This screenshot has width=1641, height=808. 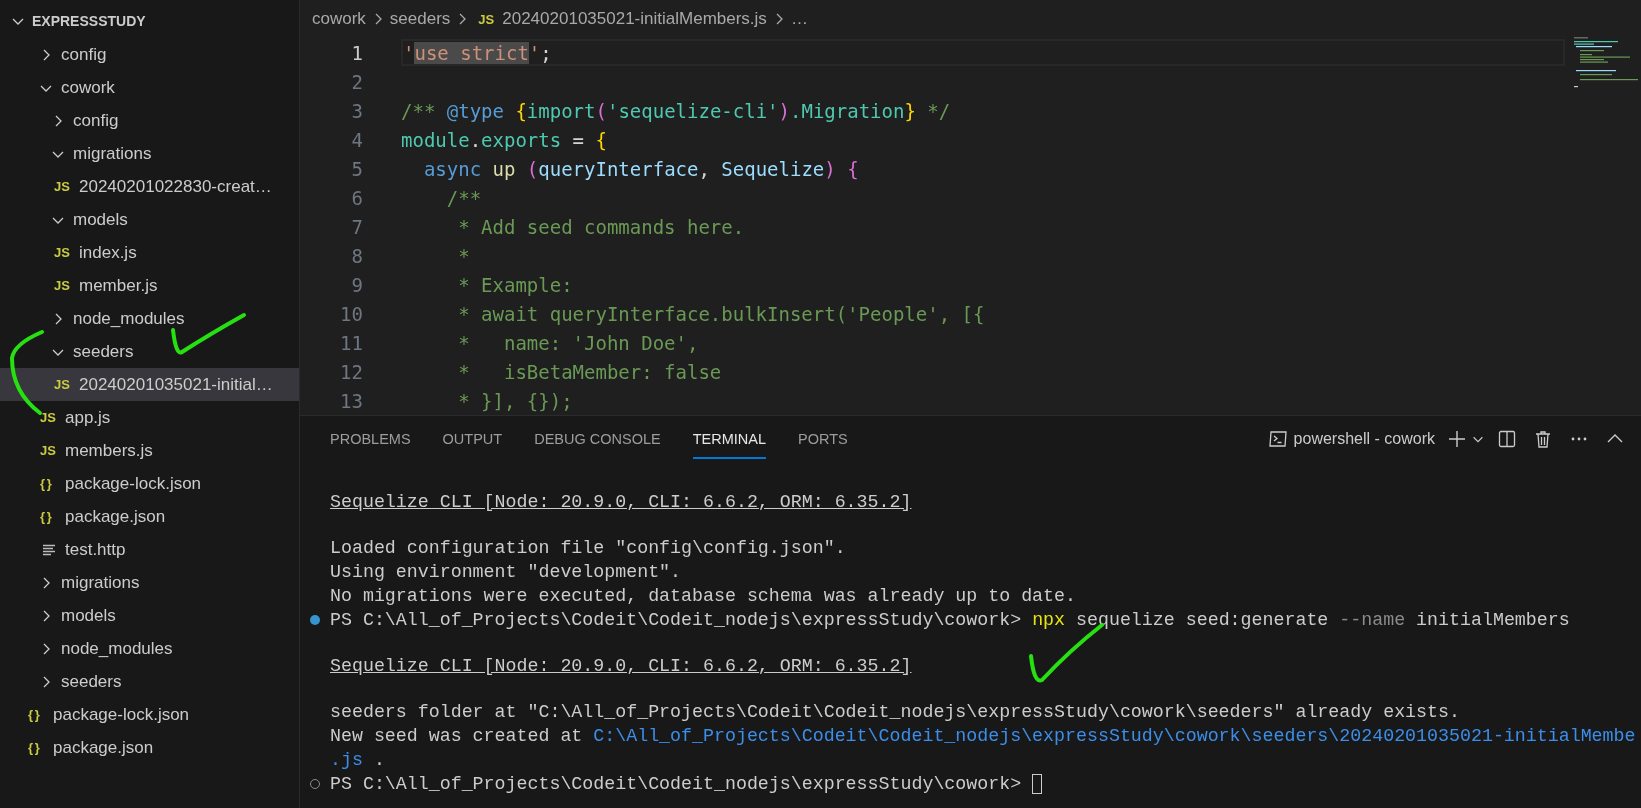 What do you see at coordinates (895, 712) in the screenshot?
I see `terminal-line: seeders folder at "C:\All_of_Projects\Codeit\Codeit_nodejs\expressStudy\cowork\seeders" already exists.` at bounding box center [895, 712].